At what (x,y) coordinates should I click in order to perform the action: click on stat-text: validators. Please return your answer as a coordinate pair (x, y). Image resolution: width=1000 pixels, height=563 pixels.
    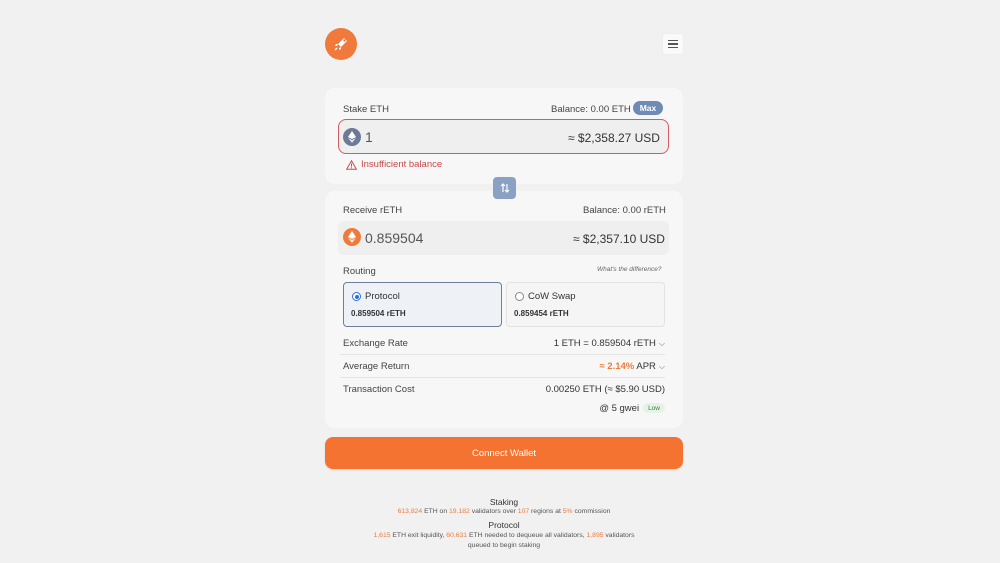
    Looking at the image, I should click on (619, 535).